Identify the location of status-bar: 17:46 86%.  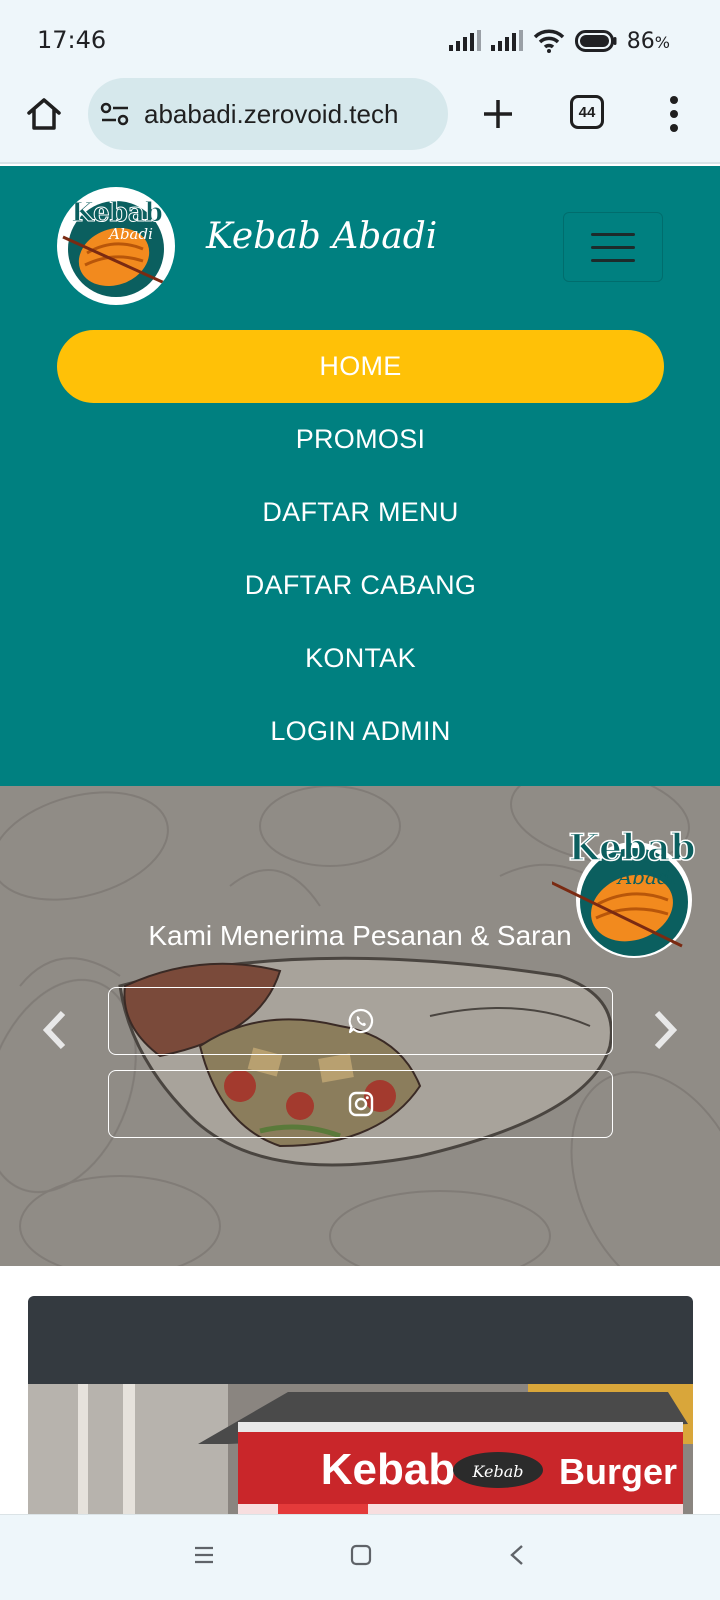
(360, 39).